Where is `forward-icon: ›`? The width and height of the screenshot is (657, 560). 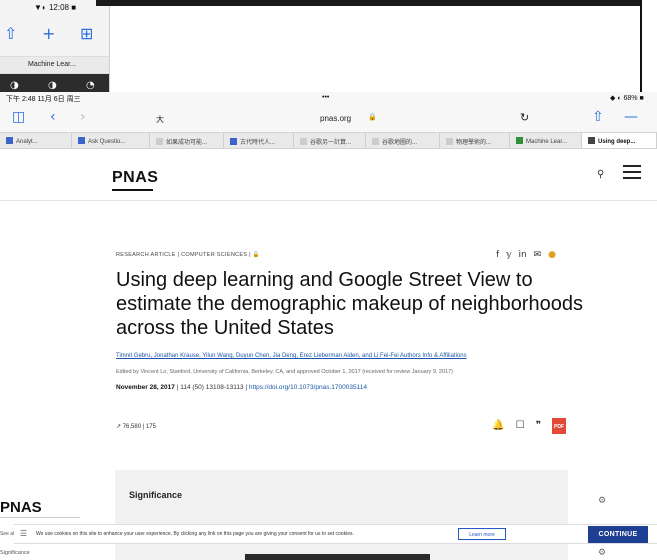
forward-icon: › is located at coordinates (83, 117).